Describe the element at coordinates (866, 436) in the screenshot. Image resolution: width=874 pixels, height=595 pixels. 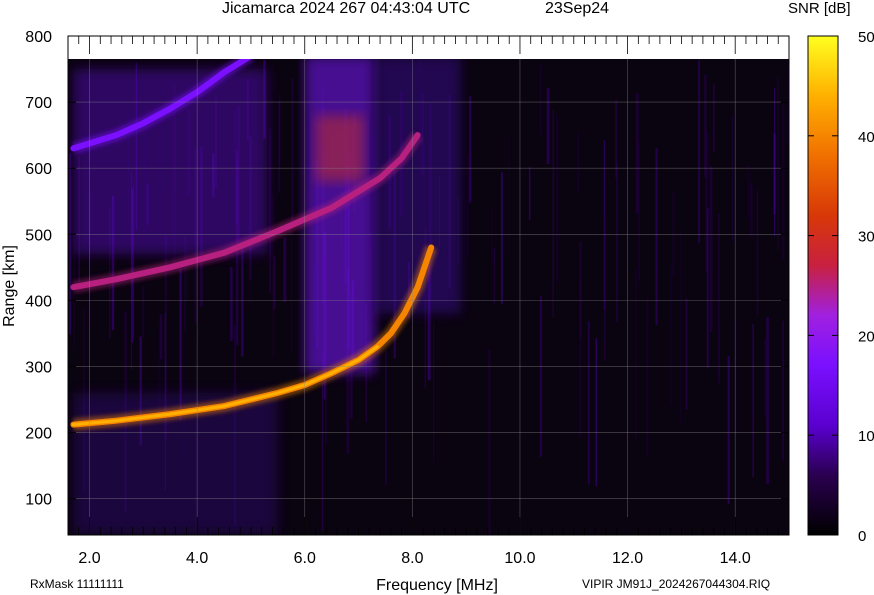
I see `colorbar-tick-label: 10` at that location.